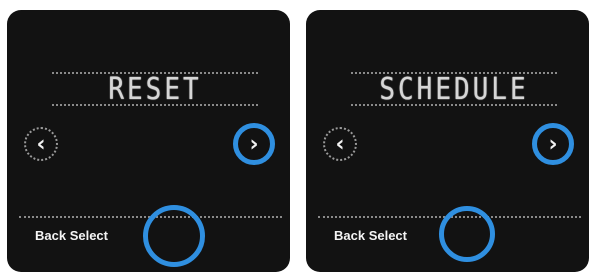 This screenshot has height=275, width=596. What do you see at coordinates (454, 90) in the screenshot?
I see `menu-title: SCHEDULE` at bounding box center [454, 90].